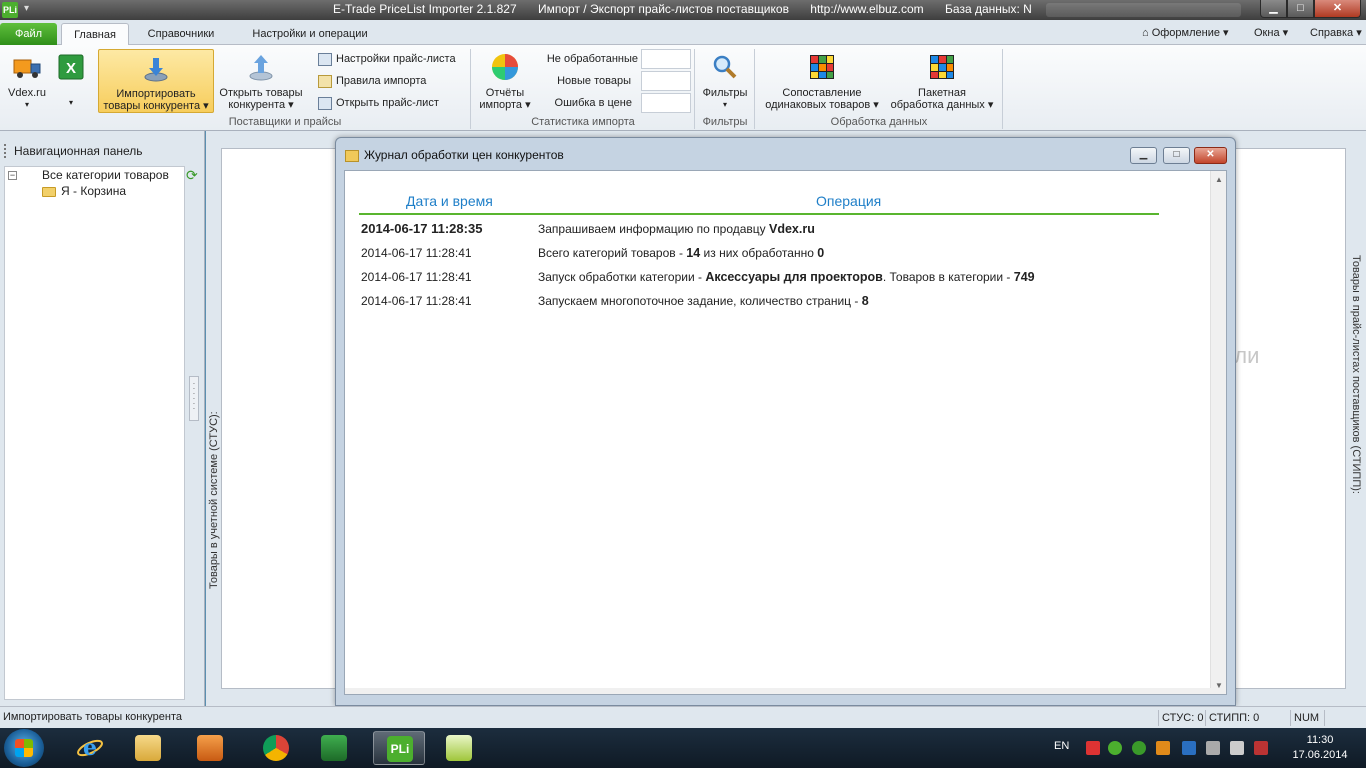 This screenshot has height=768, width=1366. I want to click on taskbar-chrome, so click(276, 748).